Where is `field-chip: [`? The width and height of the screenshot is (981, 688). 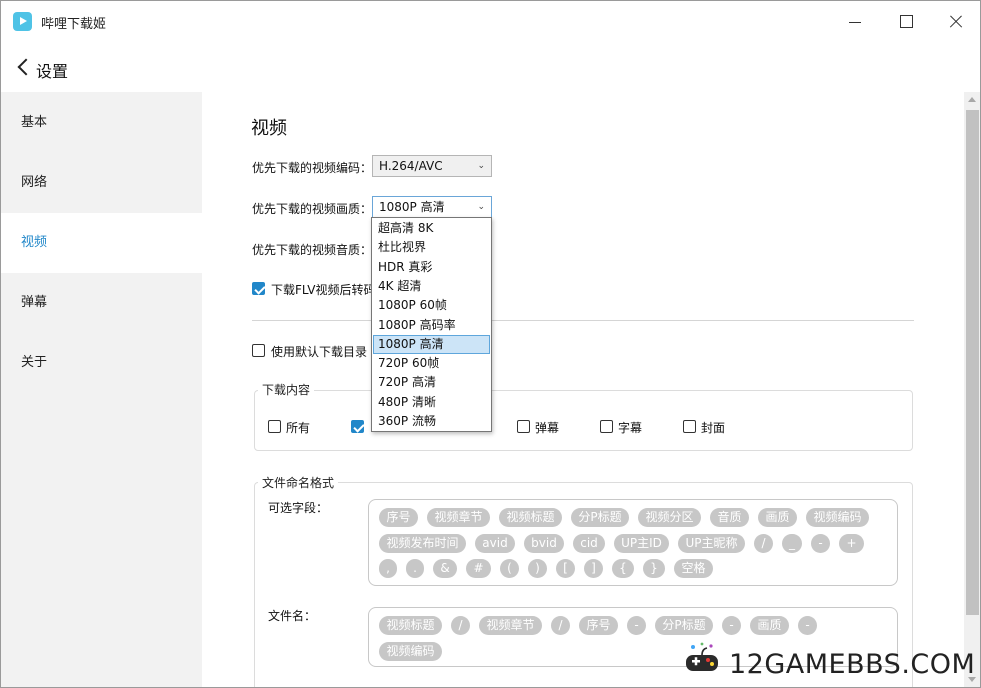
field-chip: [ is located at coordinates (565, 568).